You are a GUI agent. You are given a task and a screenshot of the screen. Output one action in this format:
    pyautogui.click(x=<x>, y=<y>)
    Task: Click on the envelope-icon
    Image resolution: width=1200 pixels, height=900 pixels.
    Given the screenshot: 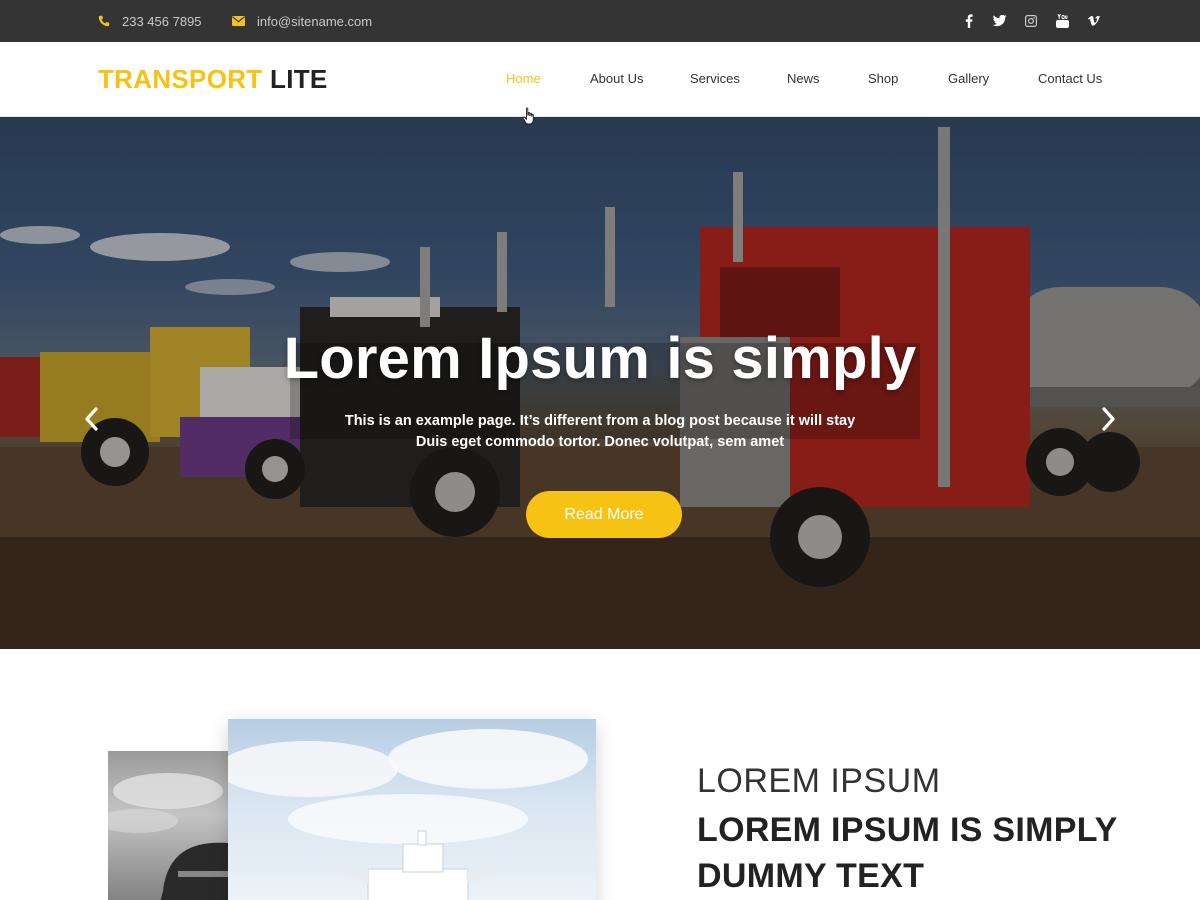 What is the action you would take?
    pyautogui.click(x=238, y=21)
    